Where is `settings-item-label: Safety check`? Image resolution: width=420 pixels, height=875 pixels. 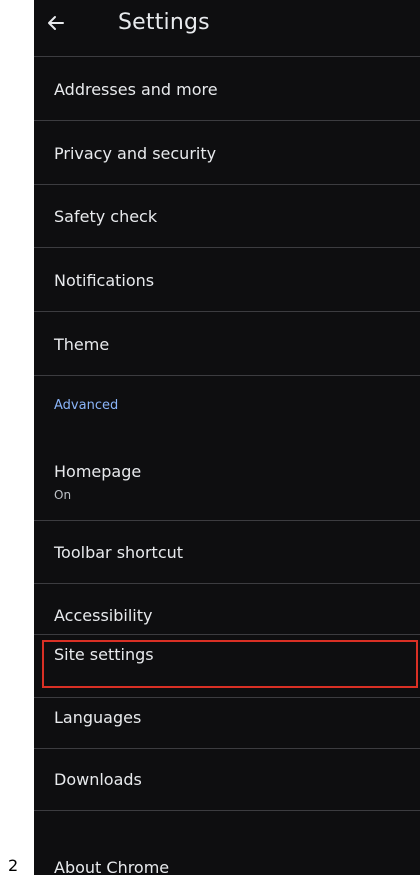 settings-item-label: Safety check is located at coordinates (106, 216).